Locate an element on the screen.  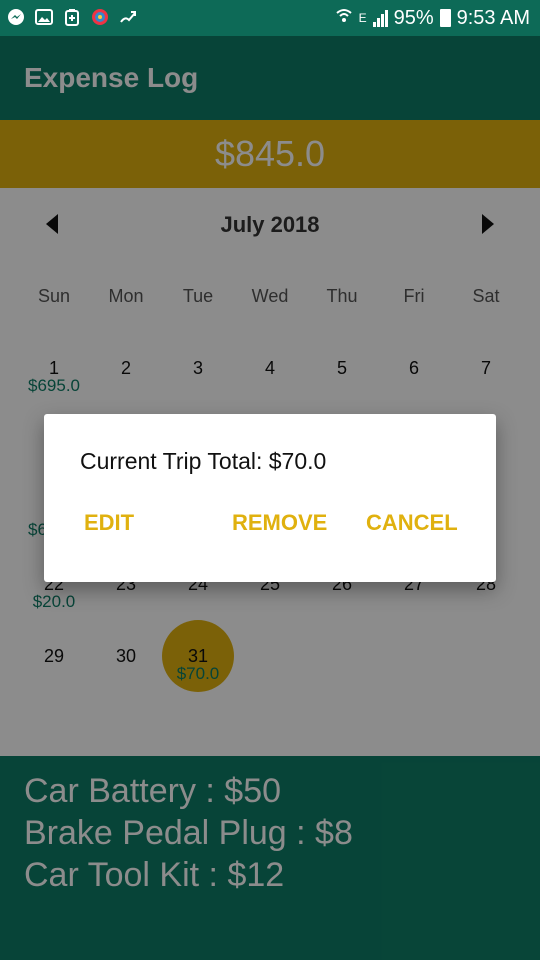
cancel-button: CANCEL is located at coordinates (412, 523).